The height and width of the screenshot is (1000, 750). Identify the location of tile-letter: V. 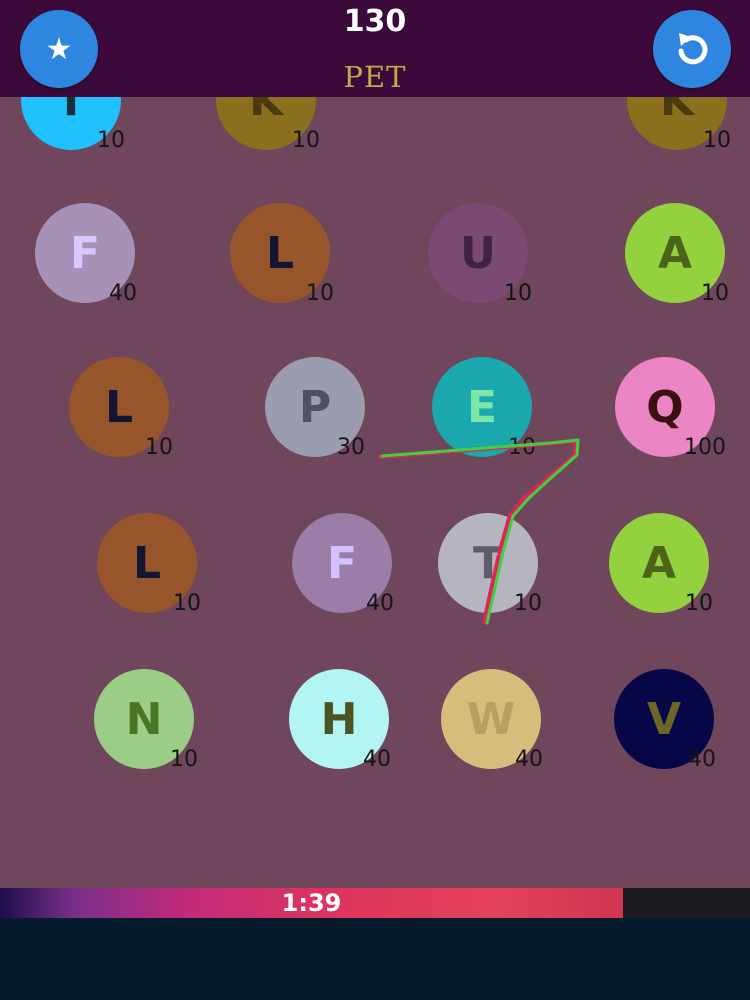
(664, 719).